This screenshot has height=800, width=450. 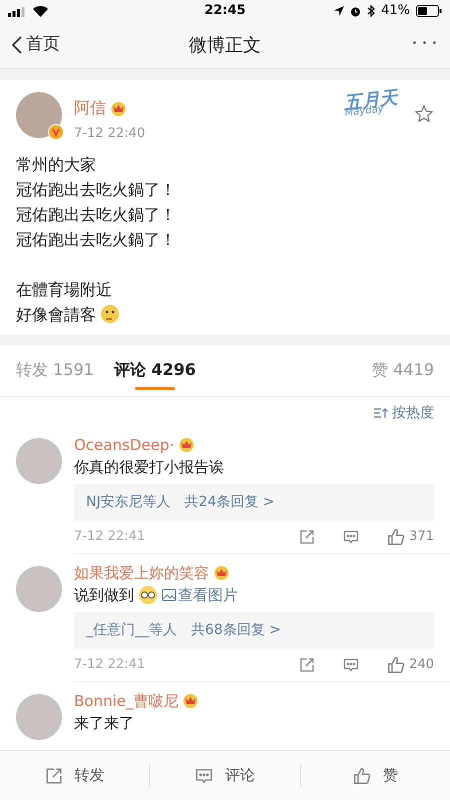 I want to click on tab: 转发 1591, so click(x=55, y=370).